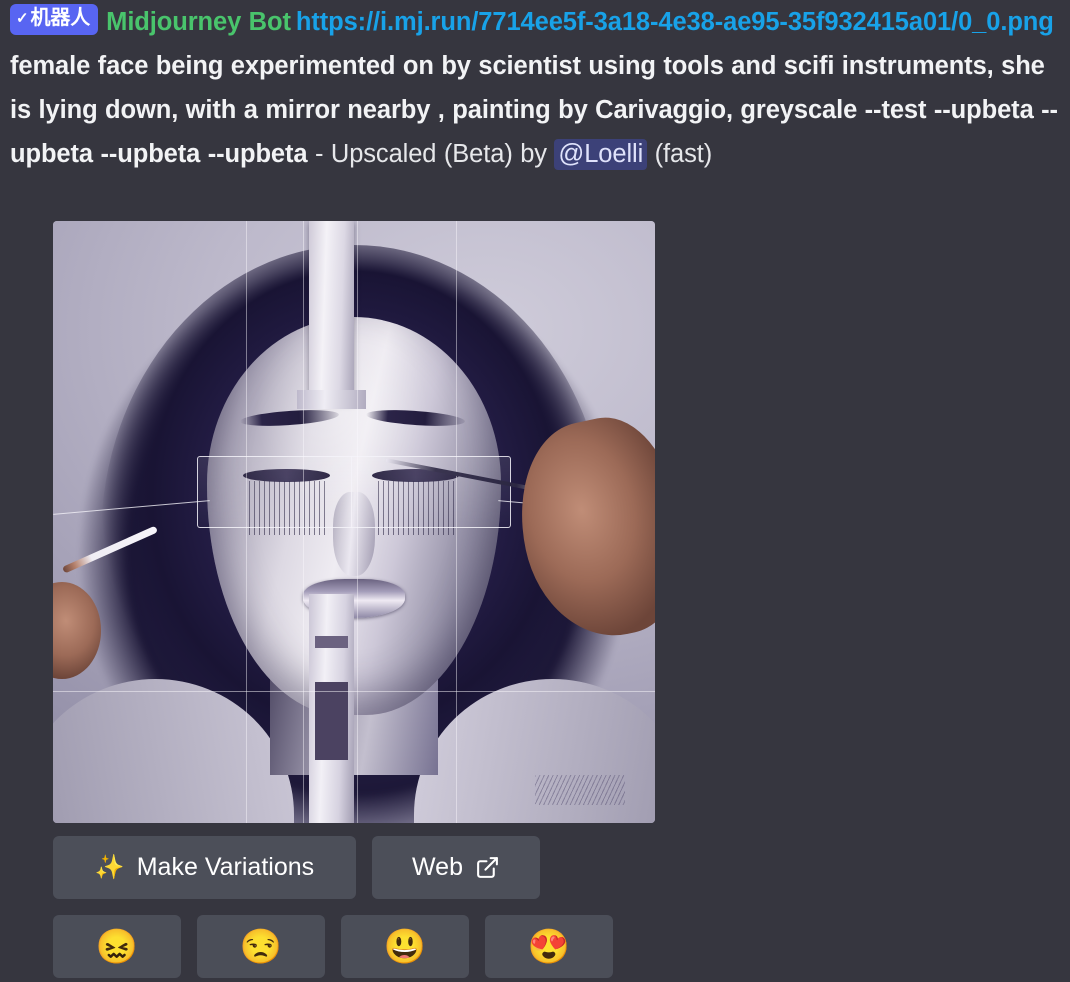  Describe the element at coordinates (303, 522) in the screenshot. I see `guide-line-v2` at that location.